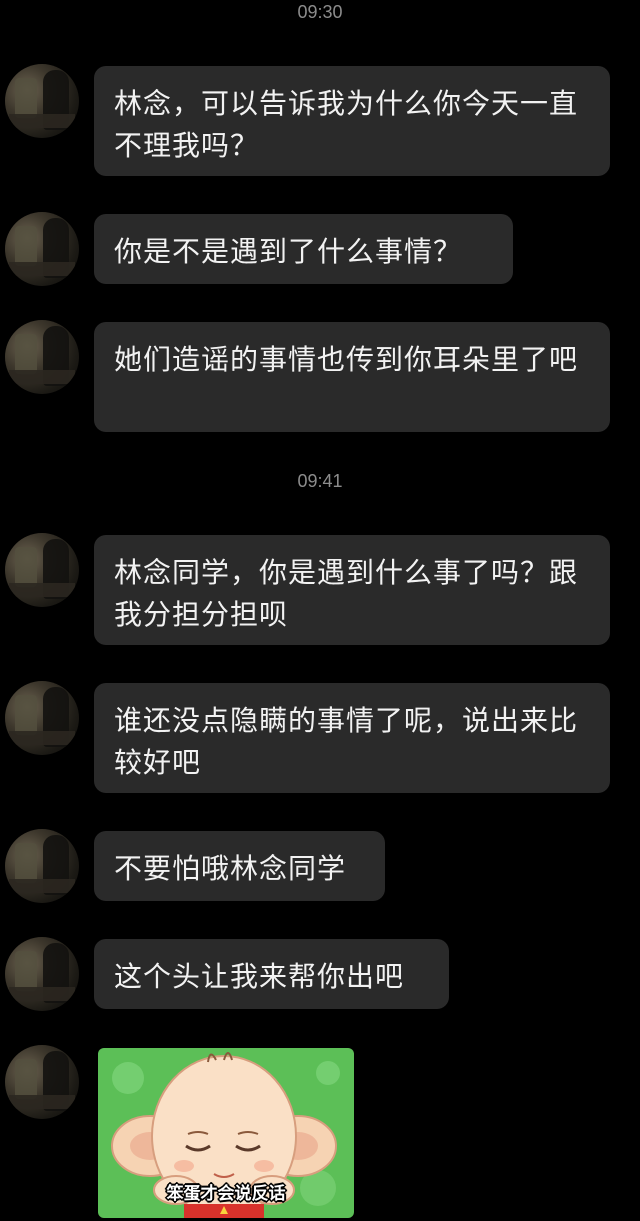  What do you see at coordinates (259, 976) in the screenshot?
I see `message-text: 这个头让我来帮你出吧` at bounding box center [259, 976].